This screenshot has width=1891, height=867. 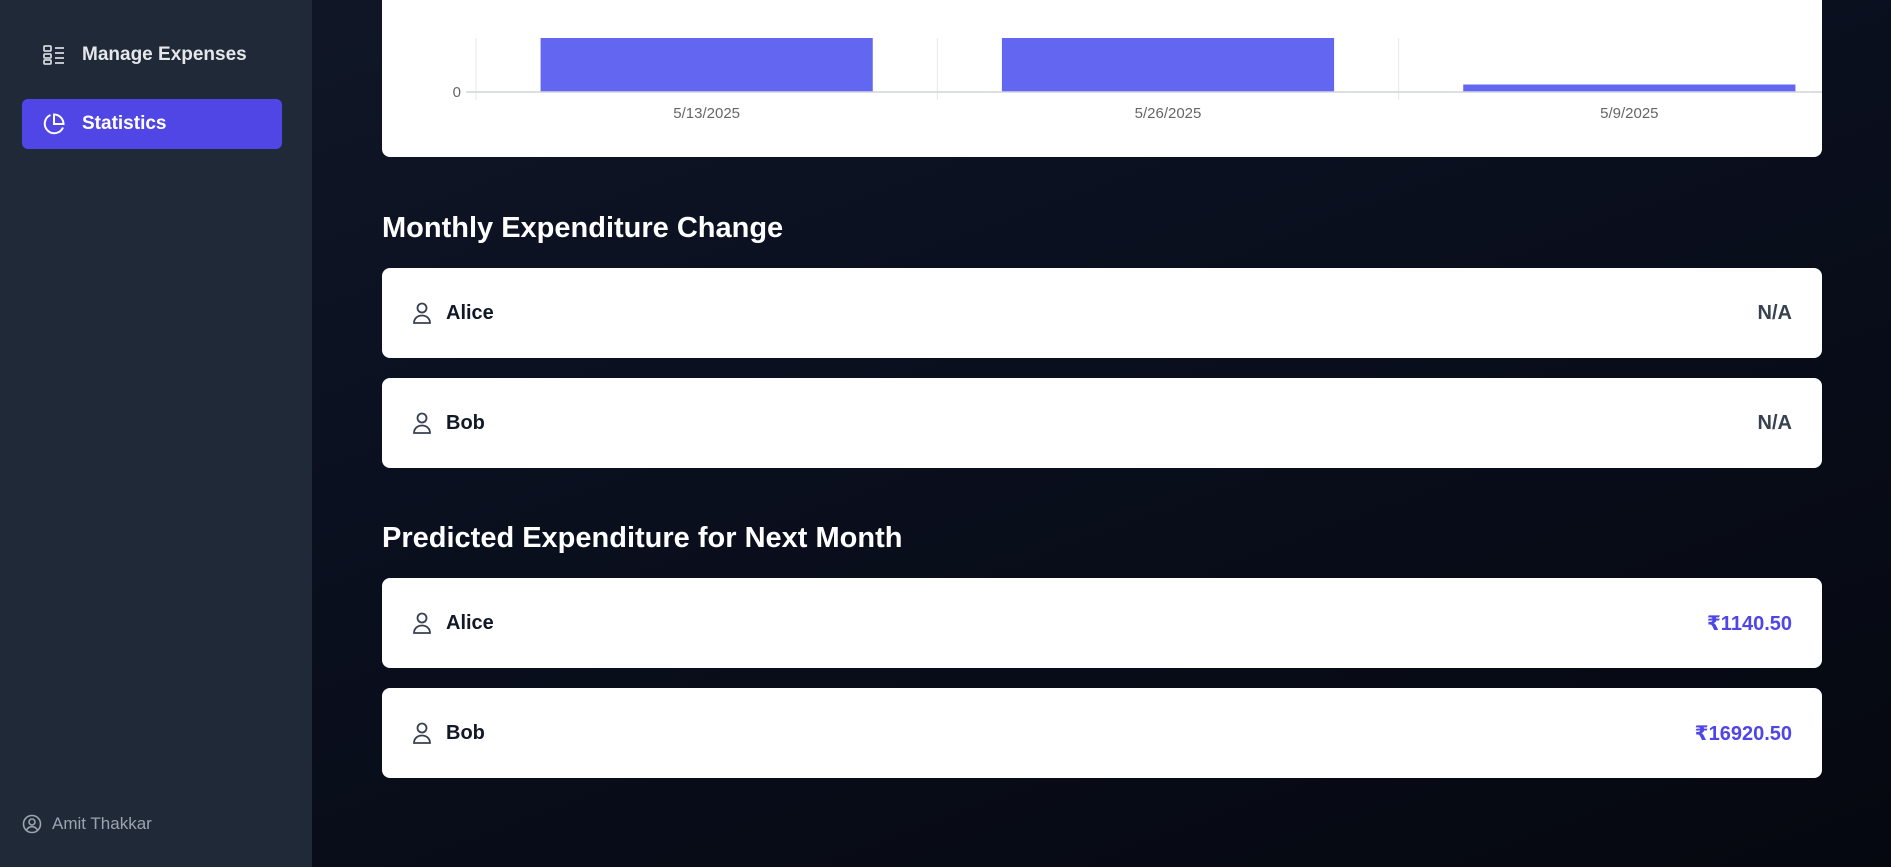 What do you see at coordinates (1102, 623) in the screenshot?
I see `prediction-row: Alice ₹1140.50` at bounding box center [1102, 623].